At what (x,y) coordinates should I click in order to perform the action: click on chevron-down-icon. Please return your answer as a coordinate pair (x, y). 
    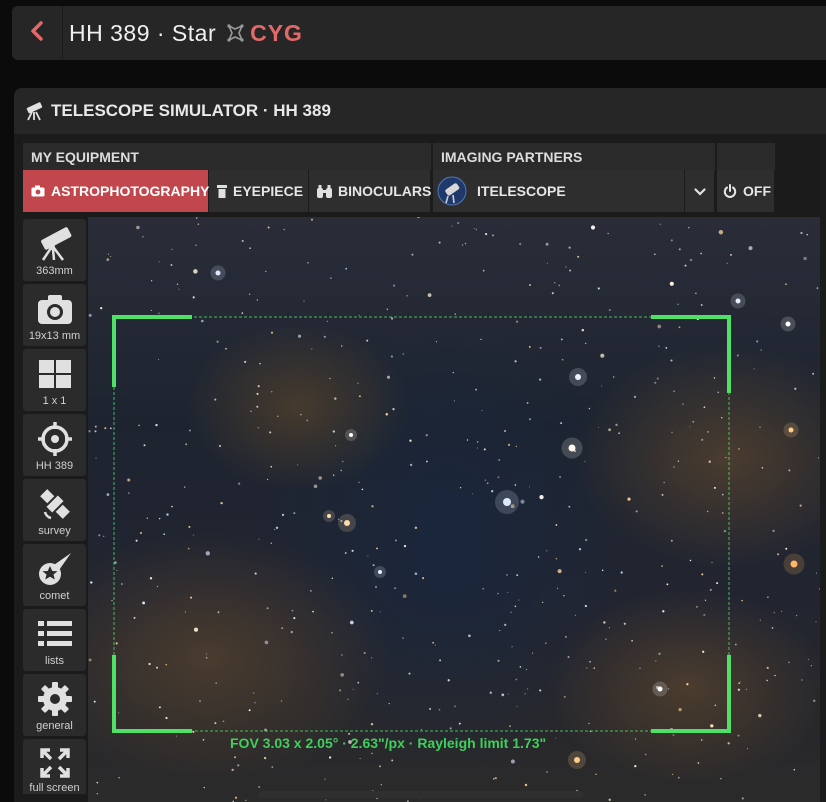
    Looking at the image, I should click on (699, 191).